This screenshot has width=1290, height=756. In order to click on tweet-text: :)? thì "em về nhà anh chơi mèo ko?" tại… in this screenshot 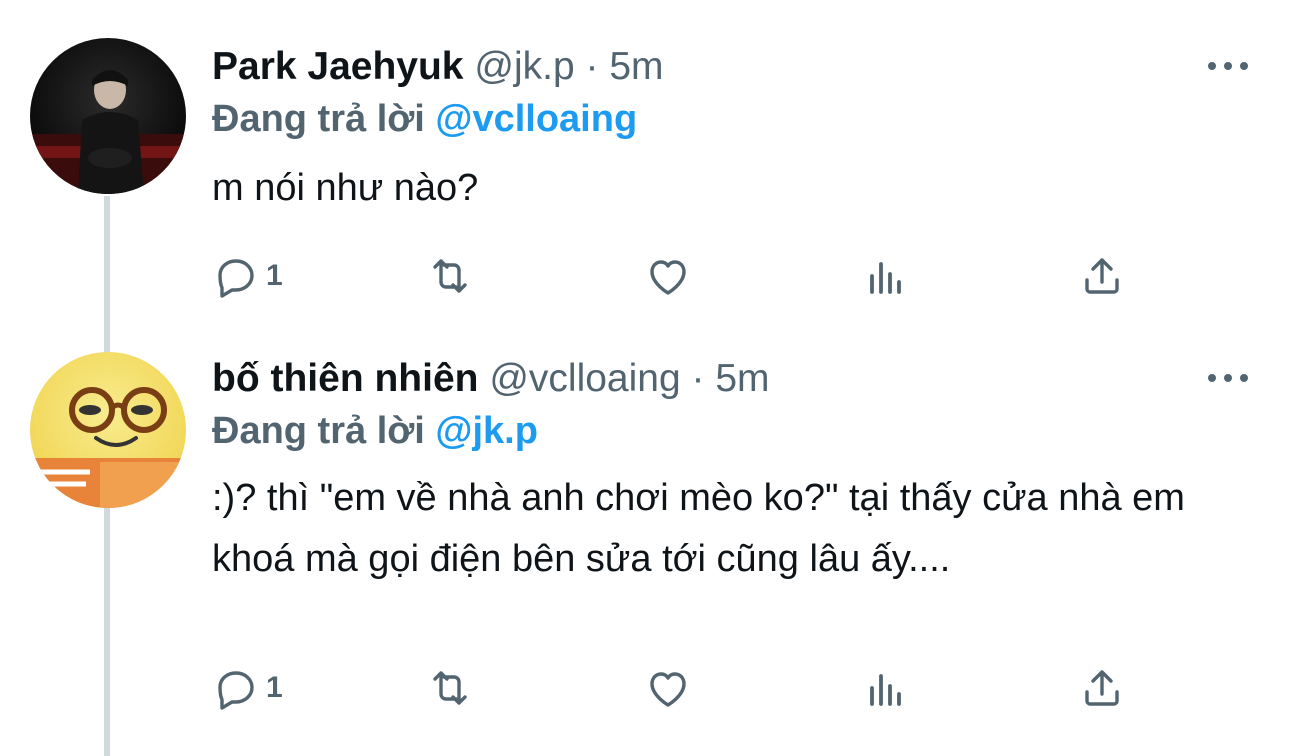, I will do `click(698, 528)`.